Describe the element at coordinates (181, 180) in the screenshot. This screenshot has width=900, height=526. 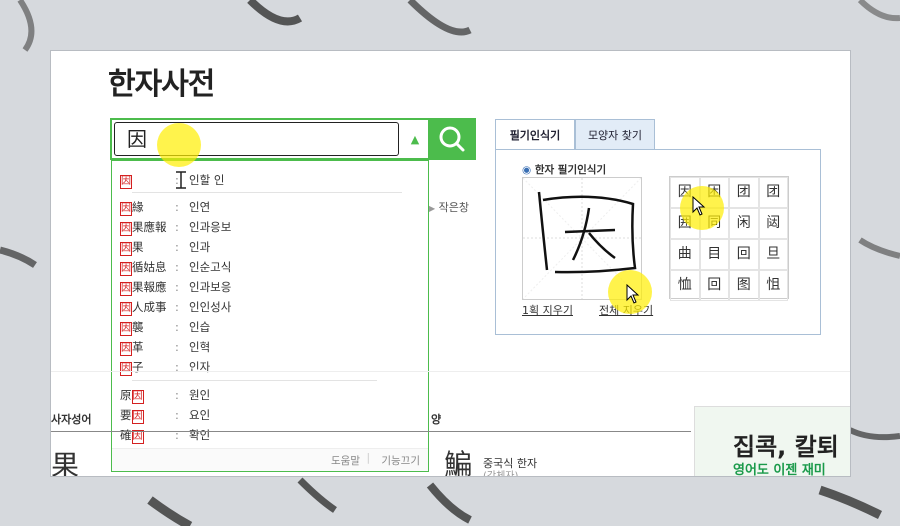
I see `text-cursor-icon` at that location.